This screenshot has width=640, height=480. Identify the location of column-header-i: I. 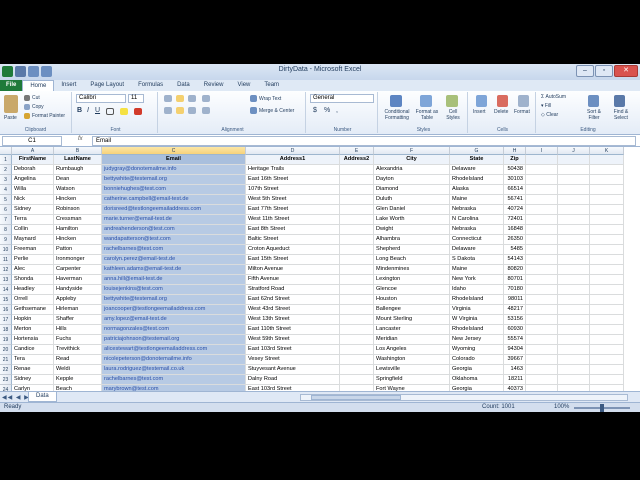
(542, 151).